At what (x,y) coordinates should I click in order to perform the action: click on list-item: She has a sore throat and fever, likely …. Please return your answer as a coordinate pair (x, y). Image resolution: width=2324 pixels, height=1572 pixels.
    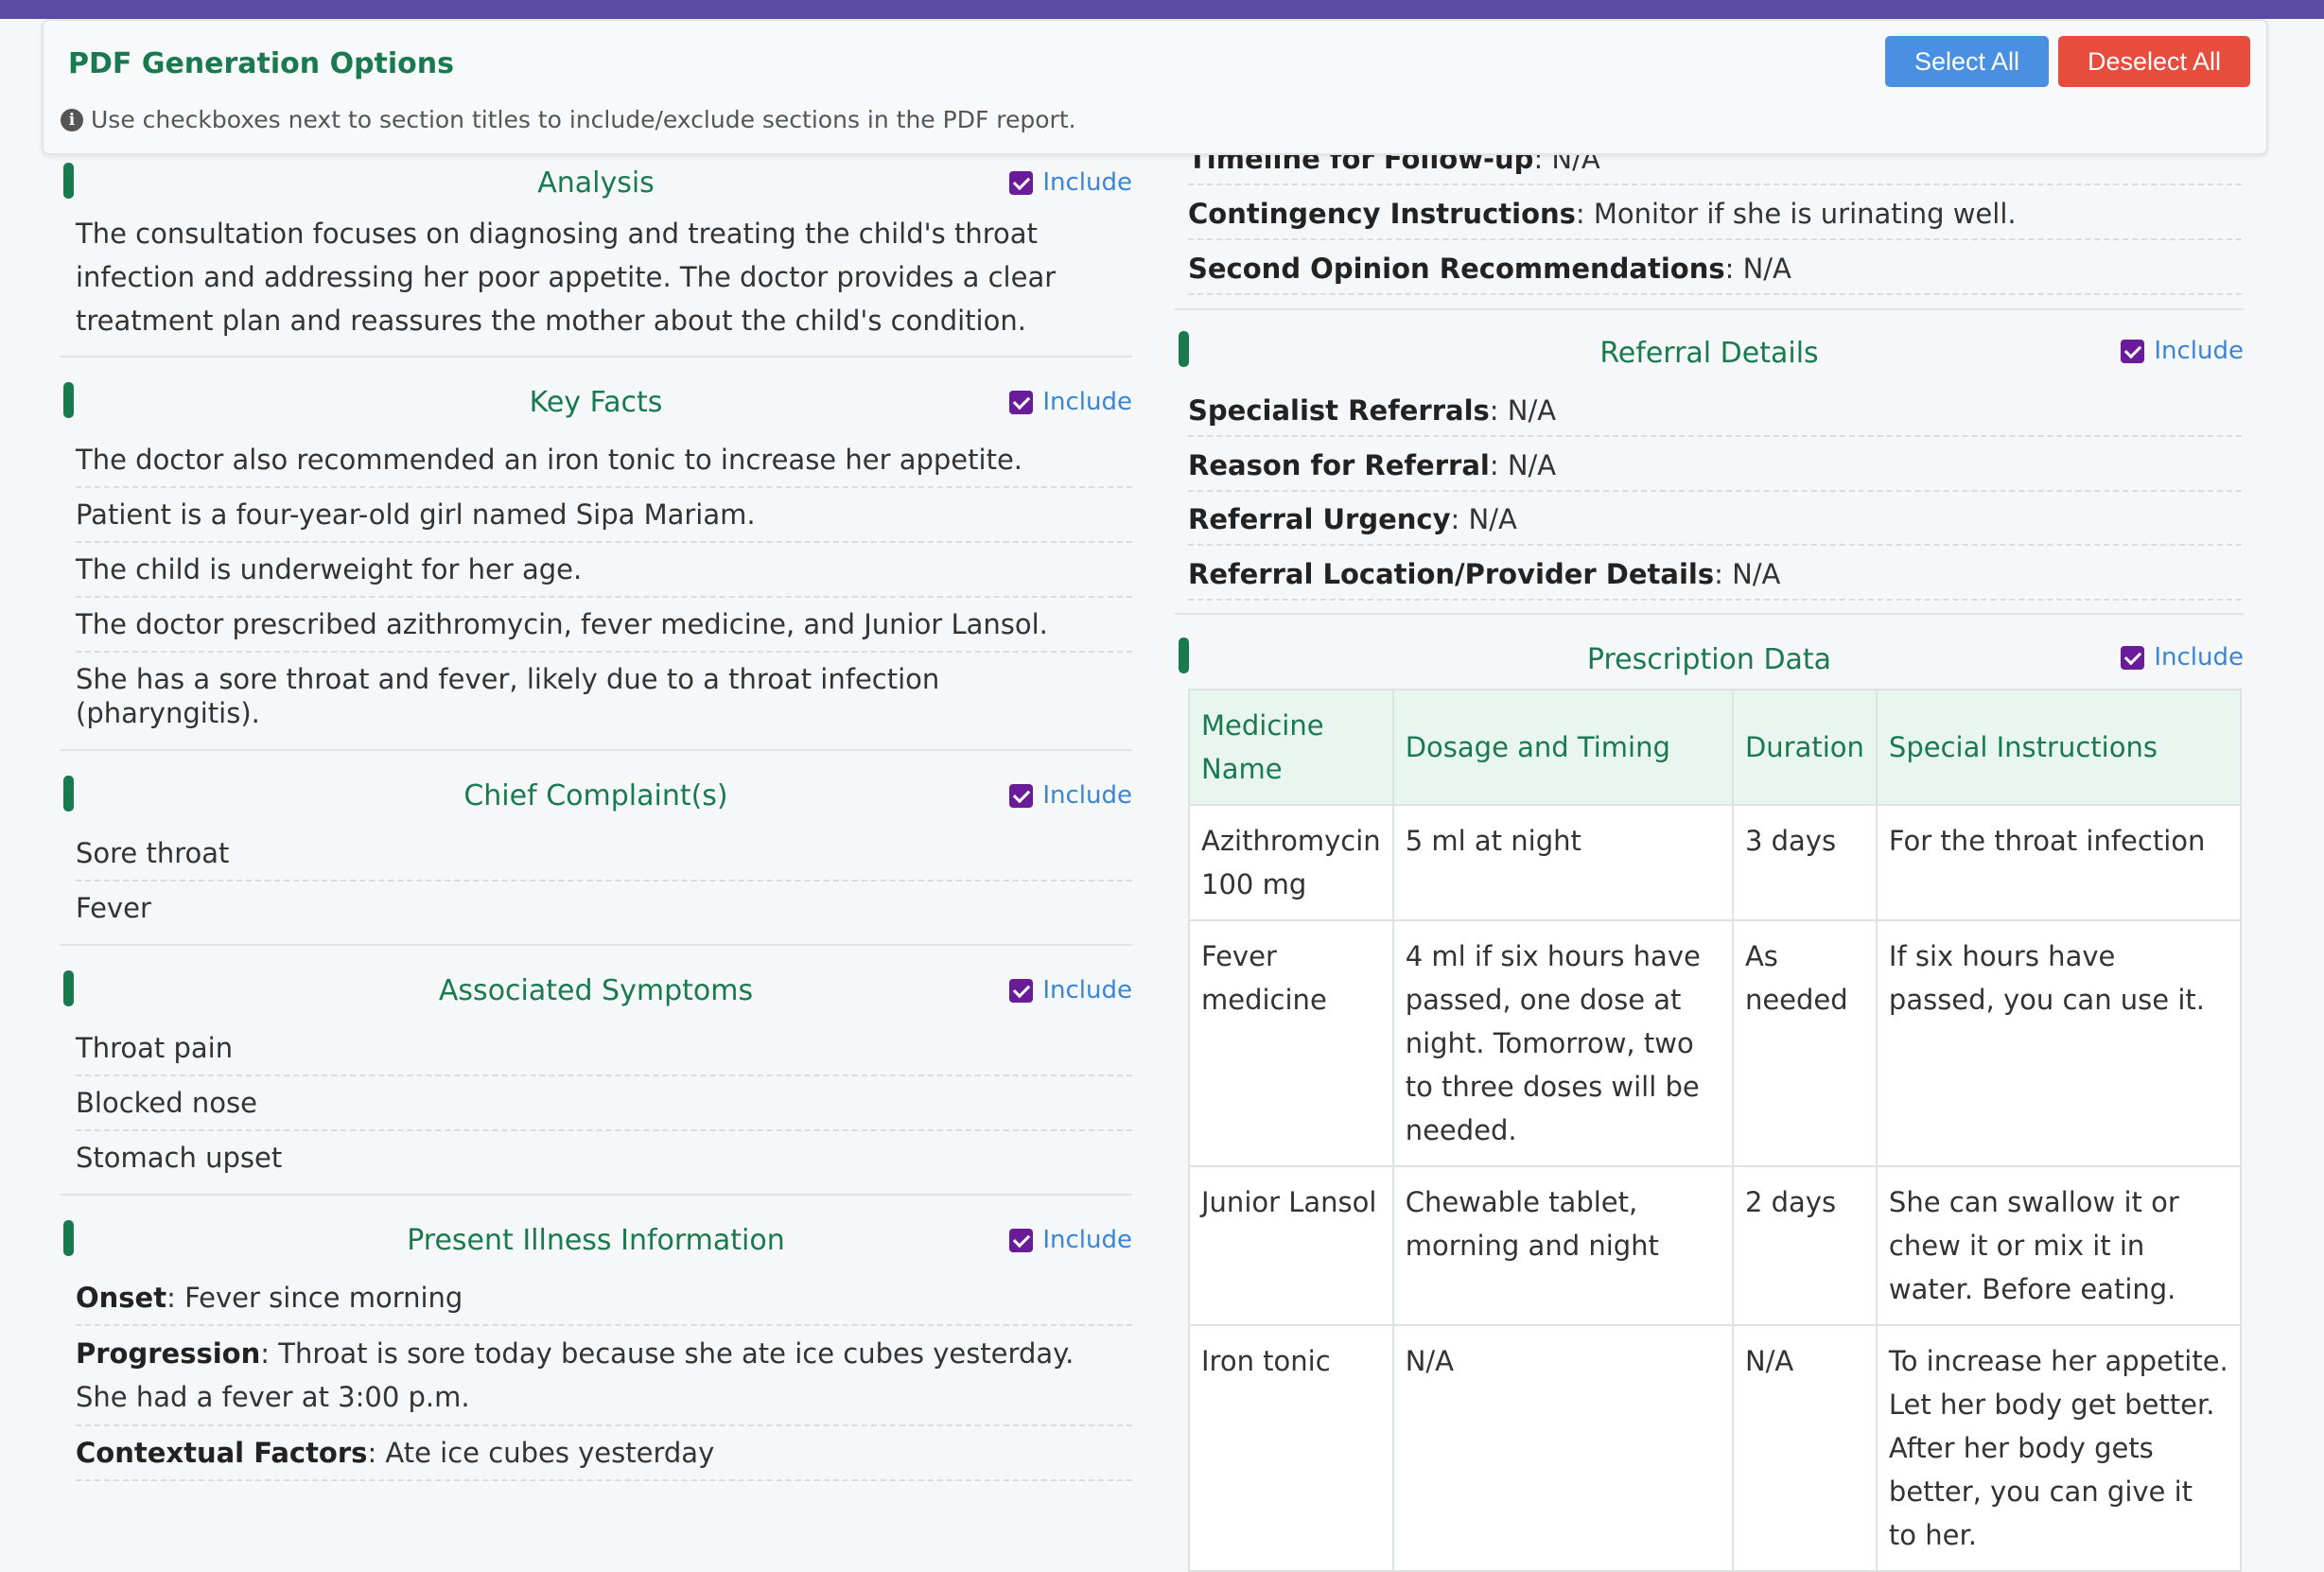
    Looking at the image, I should click on (508, 696).